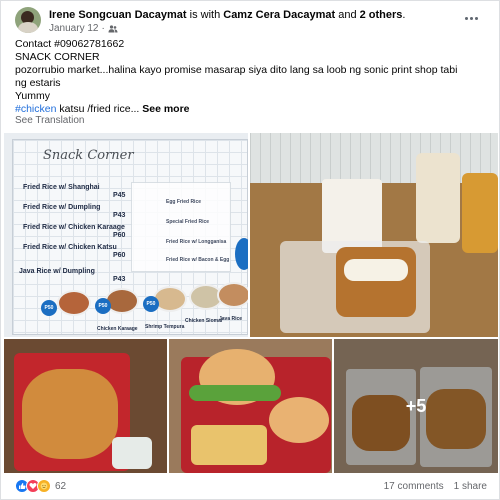 This screenshot has width=500, height=500. Describe the element at coordinates (235, 393) in the screenshot. I see `lettuce` at that location.